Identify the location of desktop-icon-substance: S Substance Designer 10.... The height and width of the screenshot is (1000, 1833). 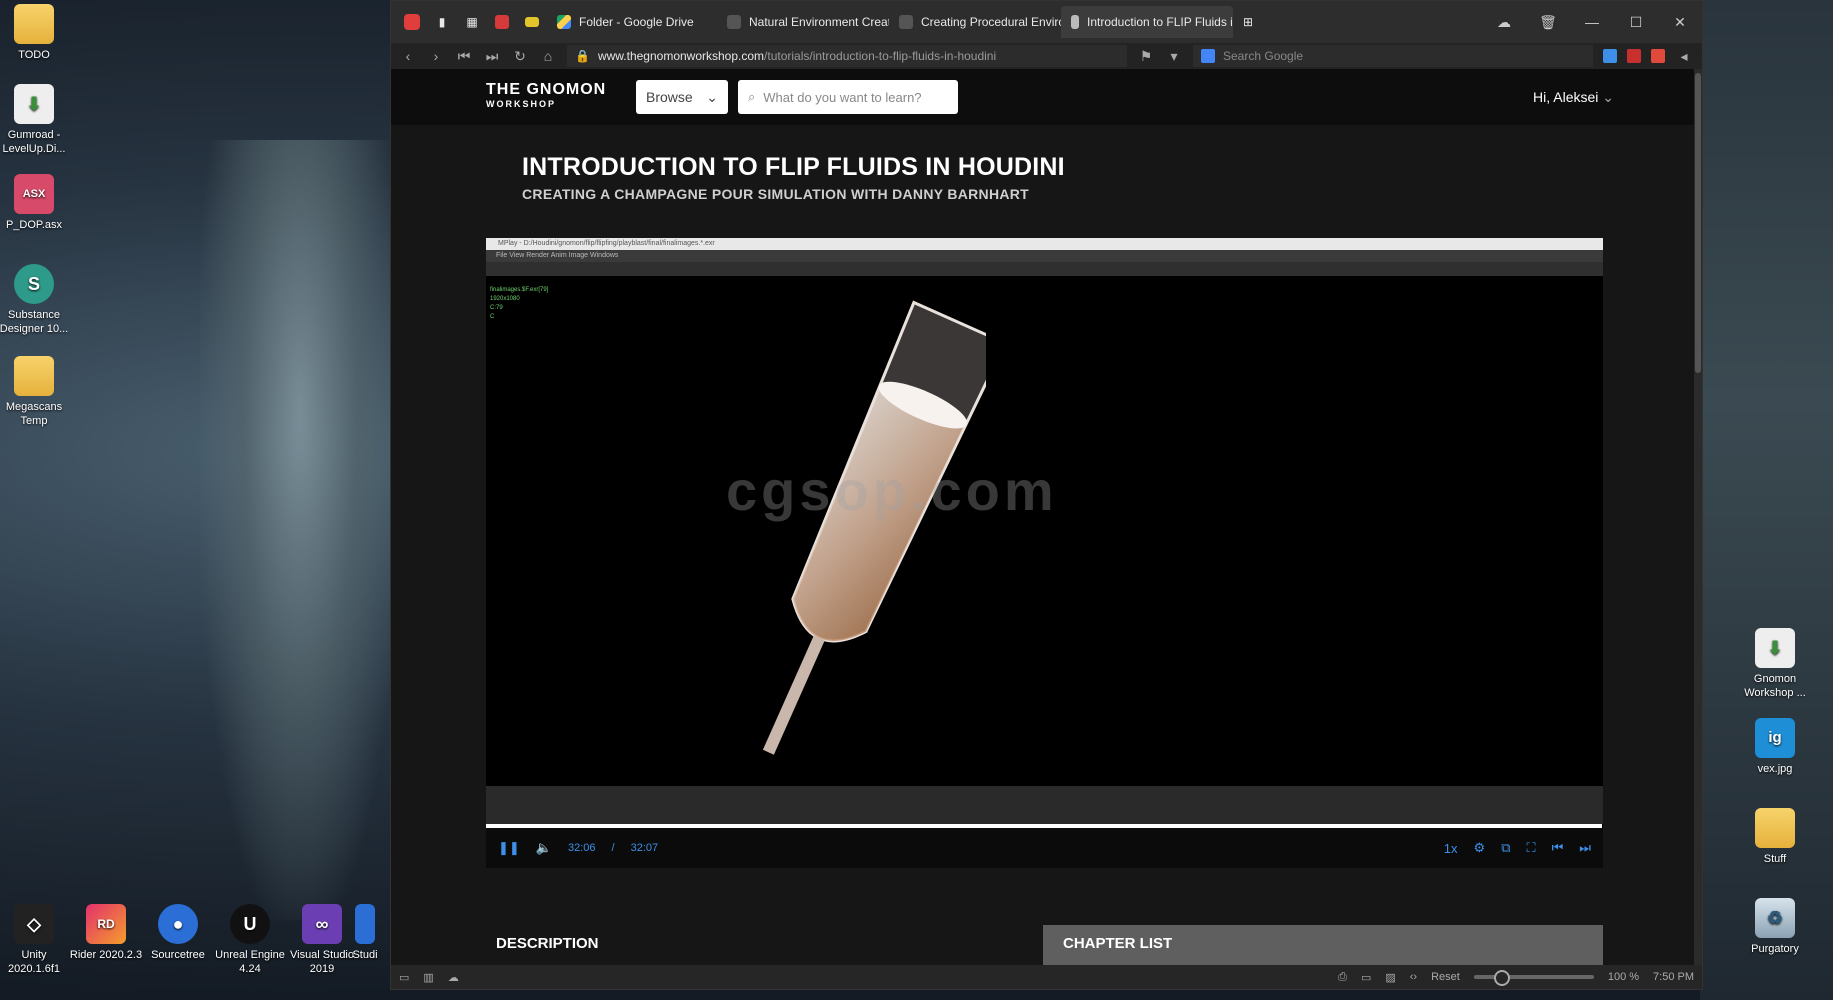
(37, 300).